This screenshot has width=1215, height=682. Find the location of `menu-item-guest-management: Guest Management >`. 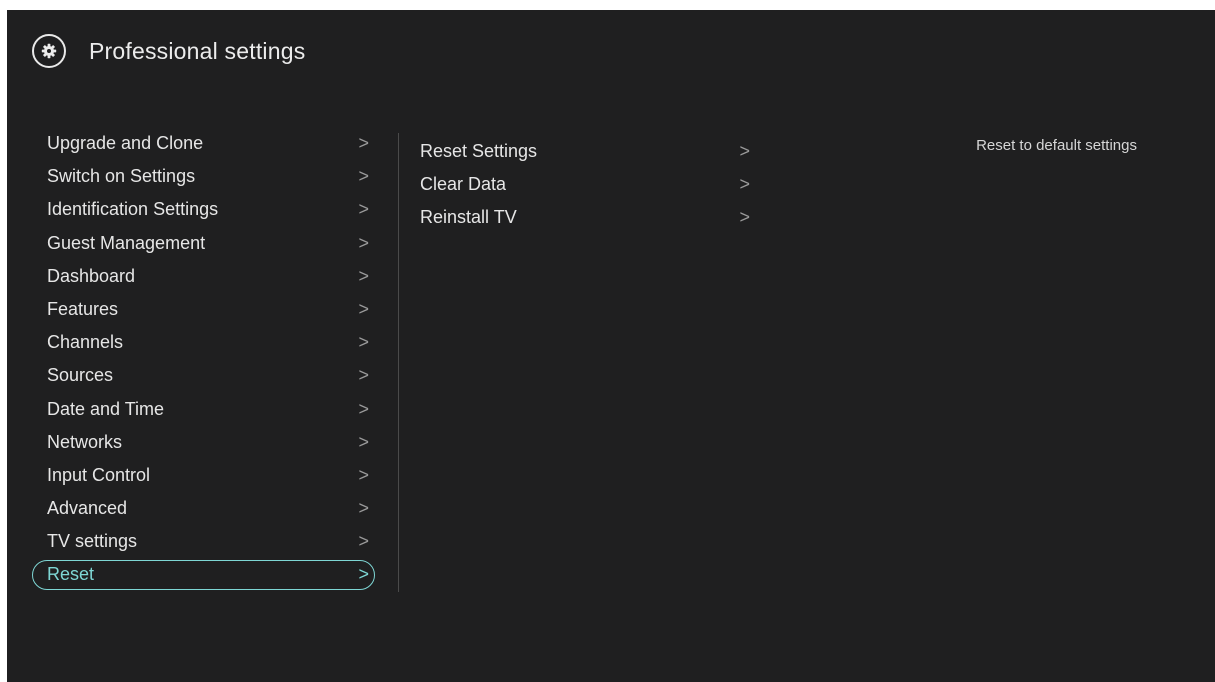

menu-item-guest-management: Guest Management > is located at coordinates (203, 243).